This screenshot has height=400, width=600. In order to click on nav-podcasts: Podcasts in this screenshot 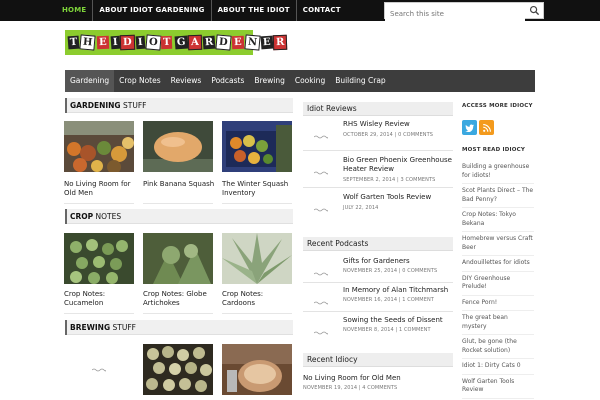, I will do `click(227, 81)`.